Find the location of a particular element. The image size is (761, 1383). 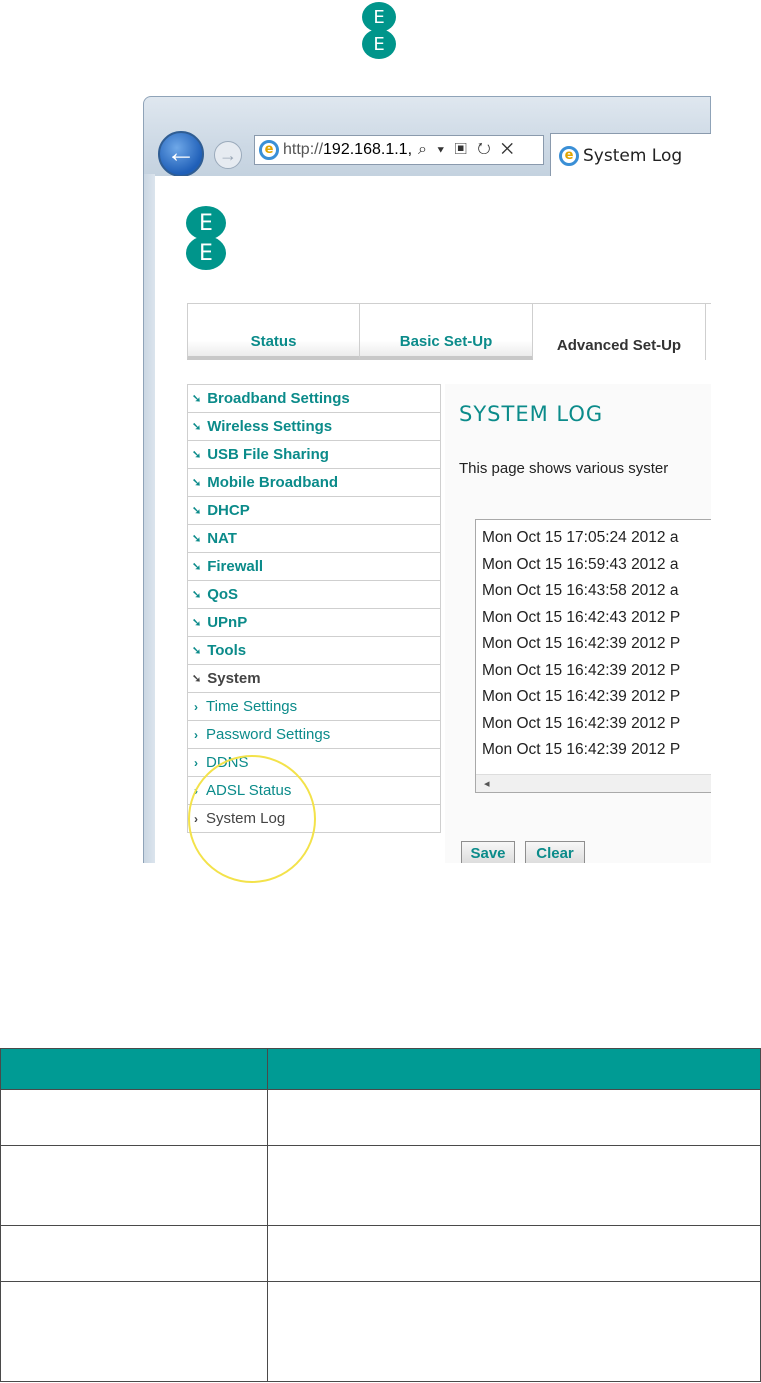

main-nav-tabs: Status Basic Set-Up Advanced Set-Up is located at coordinates (449, 332).